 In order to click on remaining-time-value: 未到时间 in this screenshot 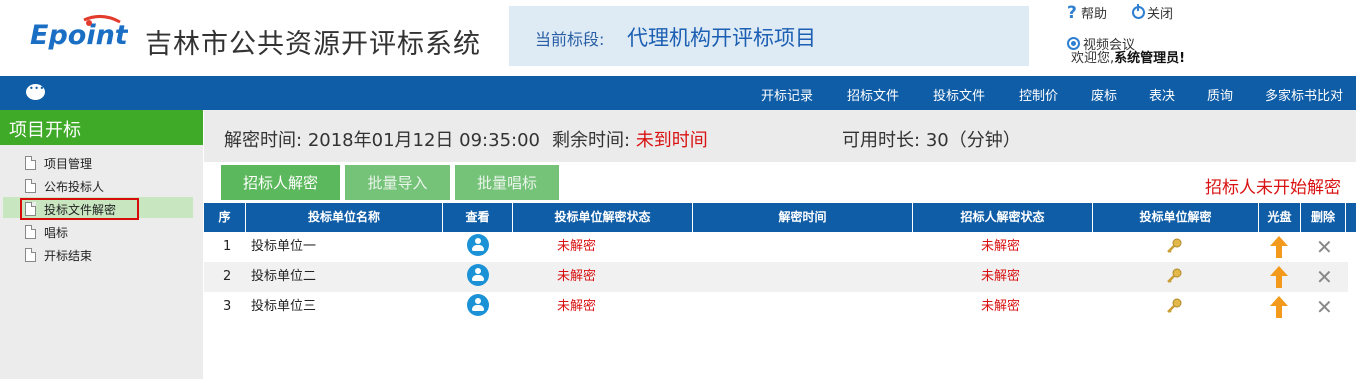, I will do `click(671, 140)`.